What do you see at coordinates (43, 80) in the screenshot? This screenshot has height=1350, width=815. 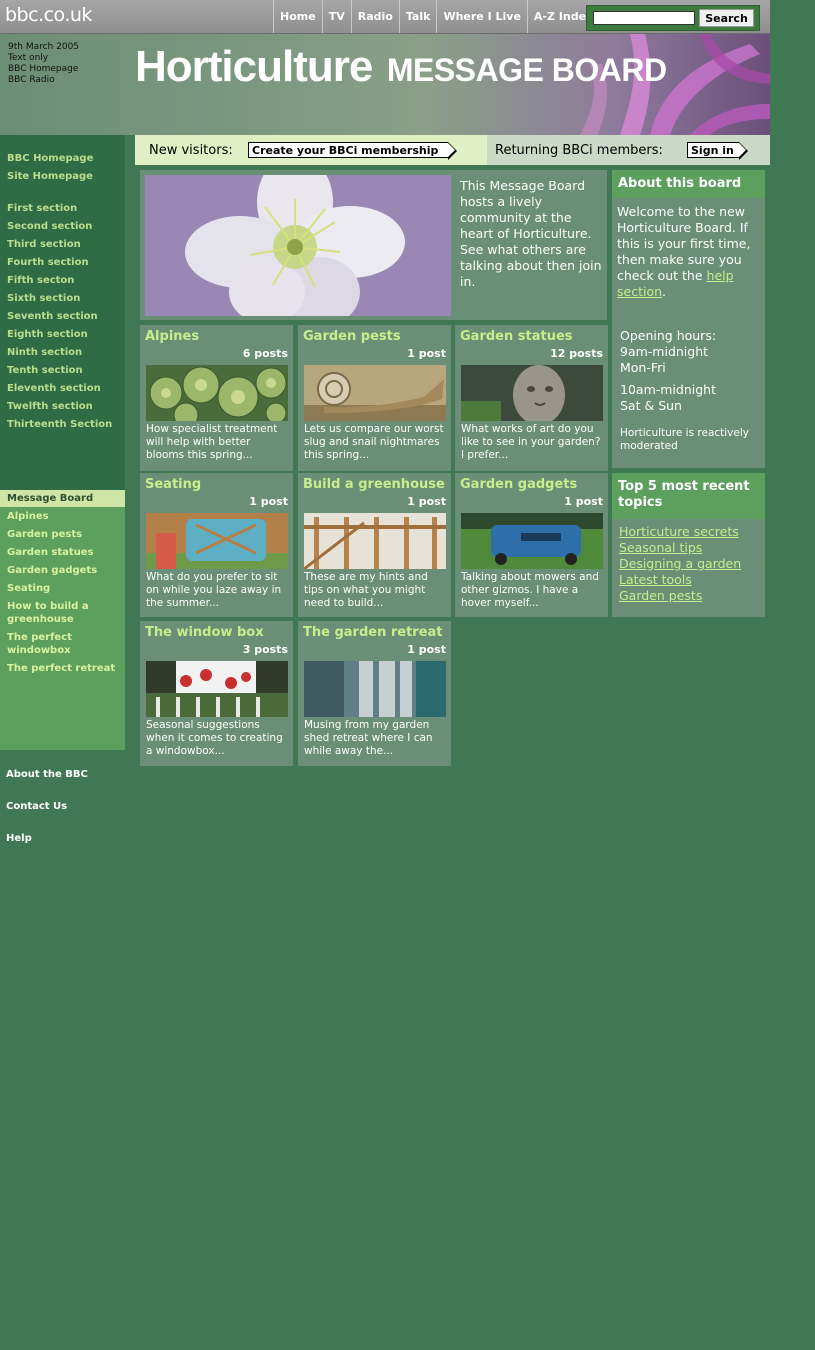 I see `bbc-radio-link: BBC Radio` at bounding box center [43, 80].